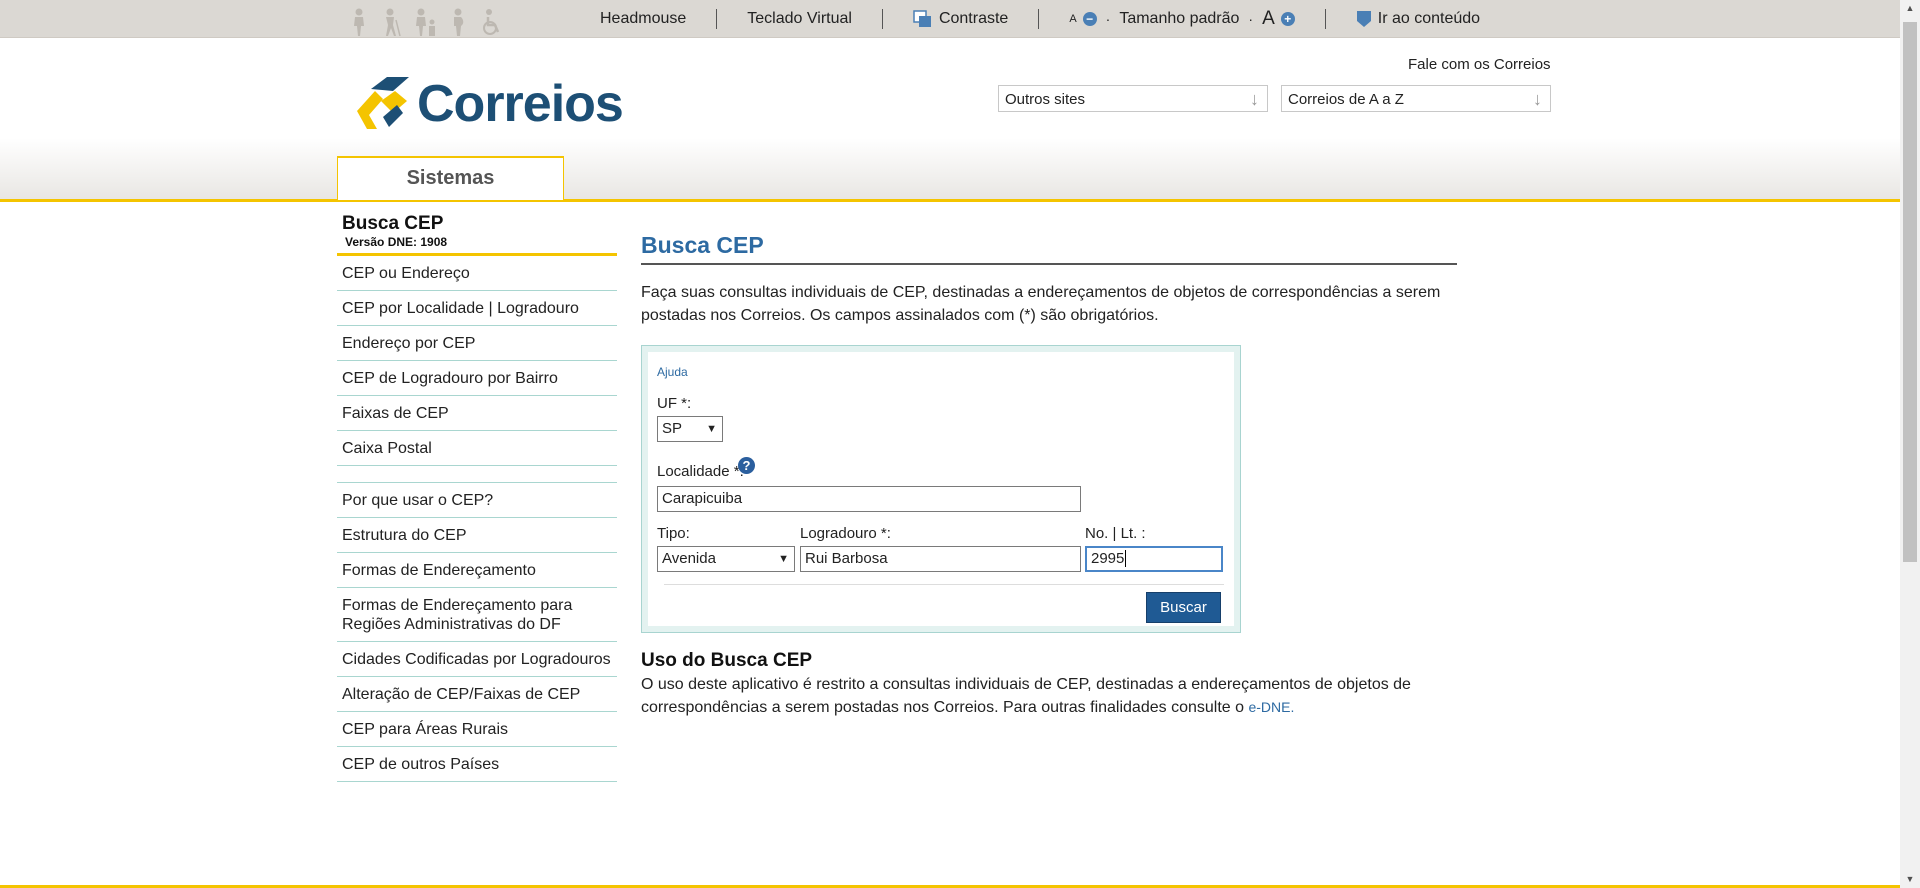 The width and height of the screenshot is (1920, 888). Describe the element at coordinates (477, 308) in the screenshot. I see `sidebar-item-cep-por-localidade: CEP por Localidade | Logradouro` at that location.